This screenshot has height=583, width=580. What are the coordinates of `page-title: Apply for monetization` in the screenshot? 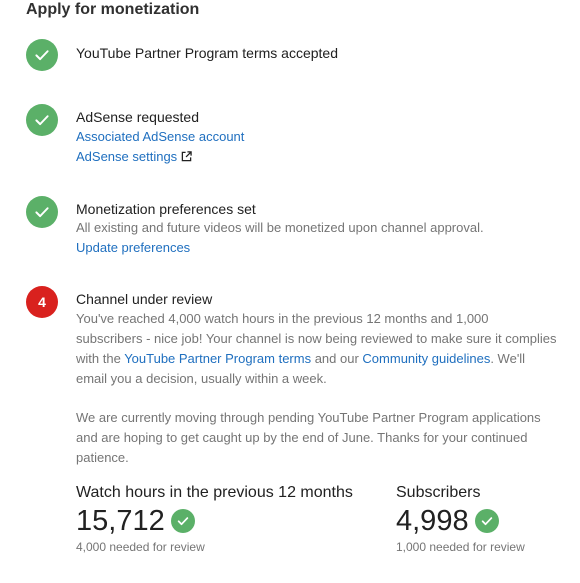 It's located at (113, 9).